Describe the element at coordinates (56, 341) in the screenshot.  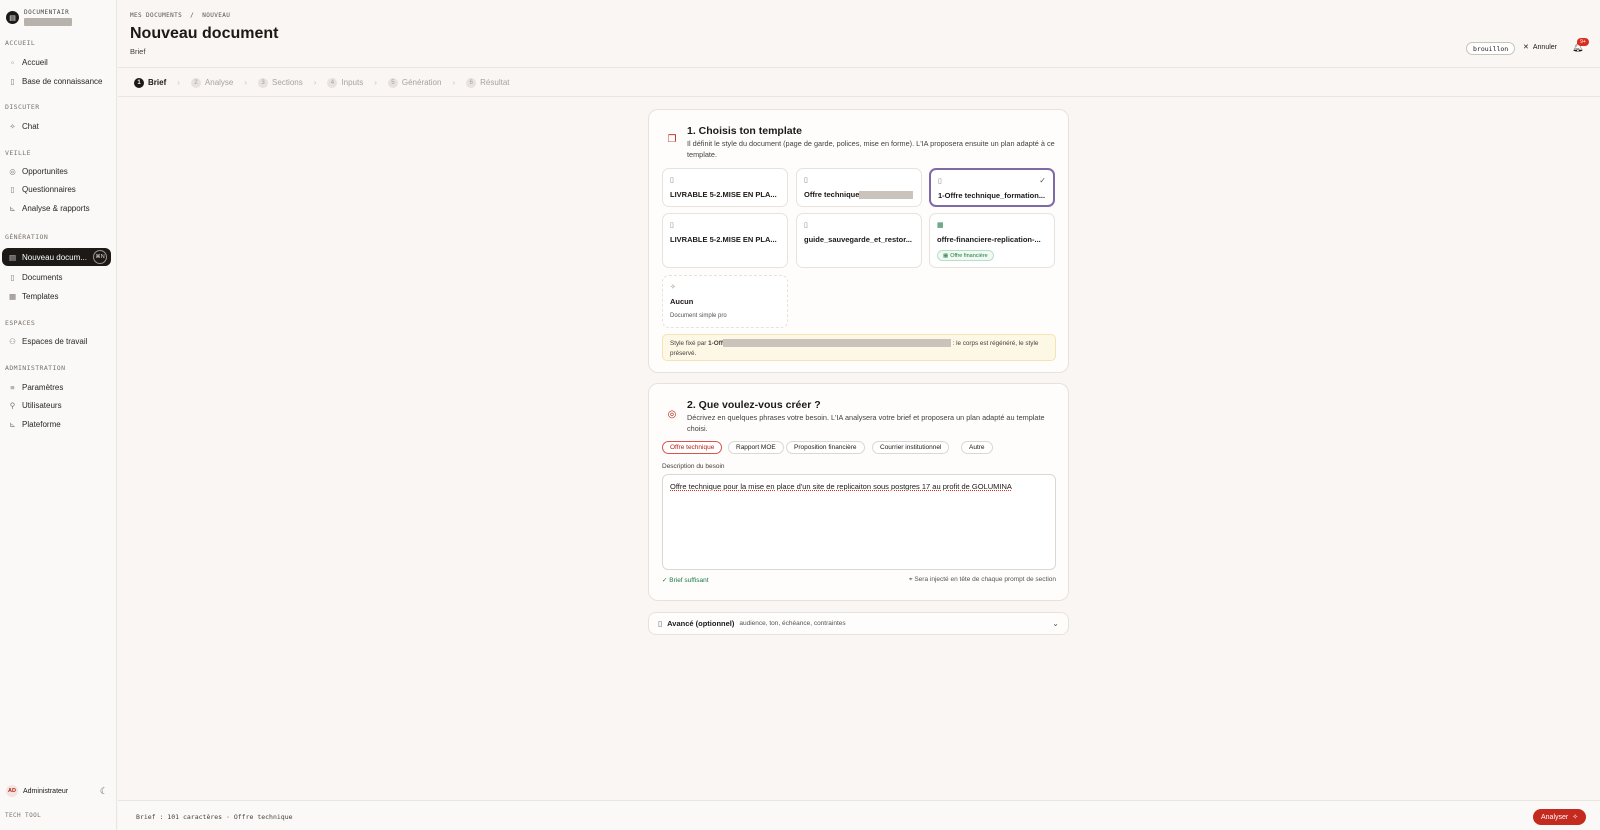
I see `sidebar-item-espaces: ⚇ Espaces de travail` at that location.